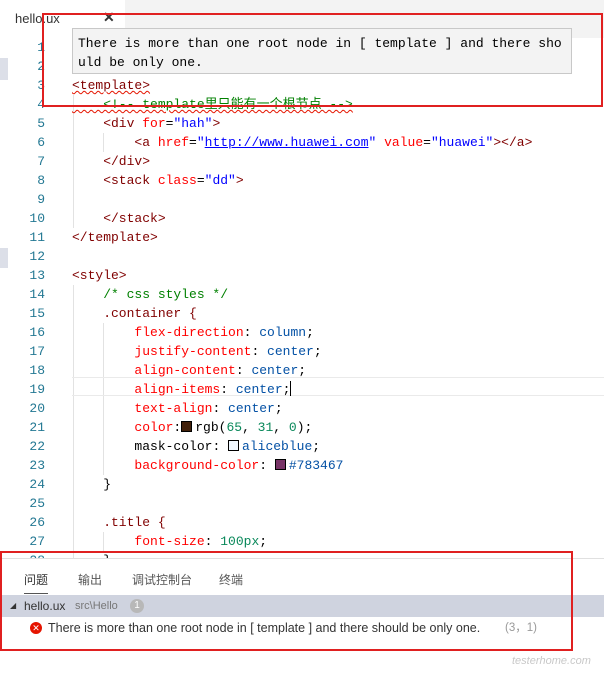 The image size is (604, 677). What do you see at coordinates (216, 123) in the screenshot?
I see `code-token: >` at bounding box center [216, 123].